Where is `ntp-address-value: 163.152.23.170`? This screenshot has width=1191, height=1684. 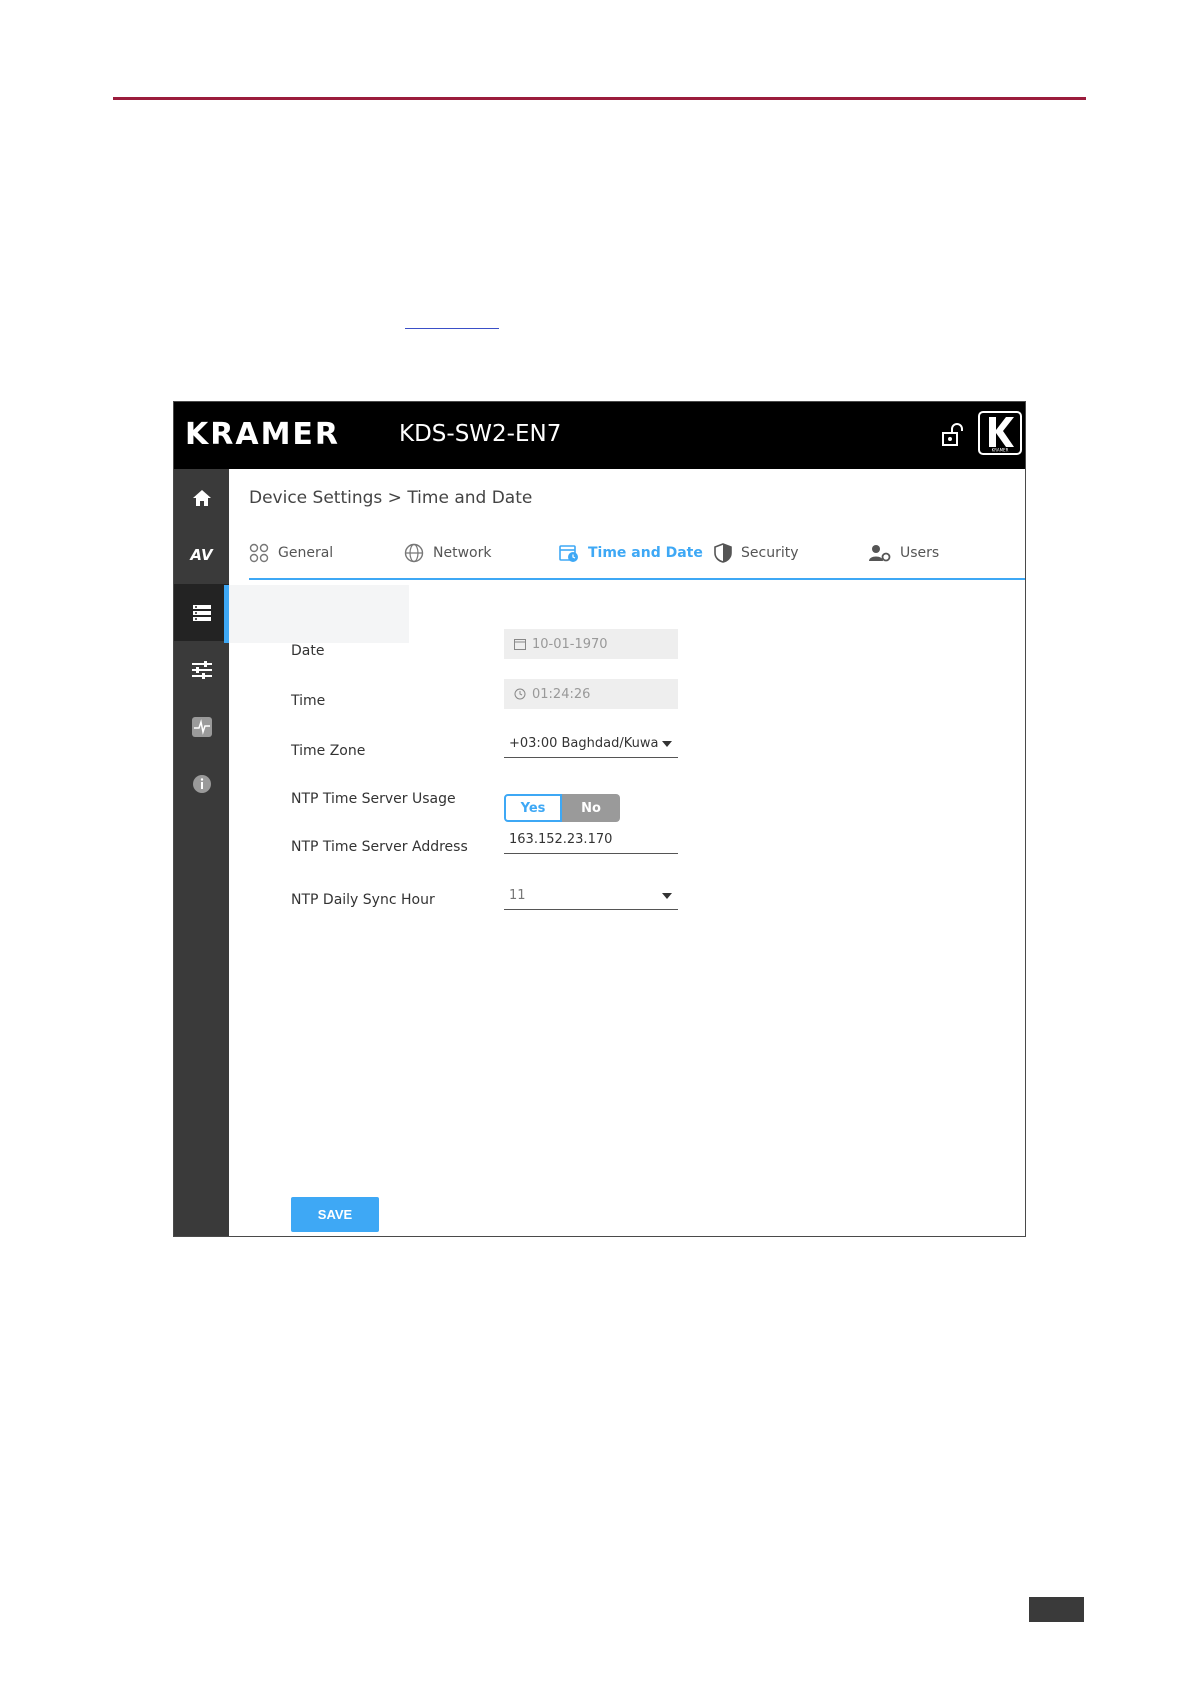
ntp-address-value: 163.152.23.170 is located at coordinates (561, 839).